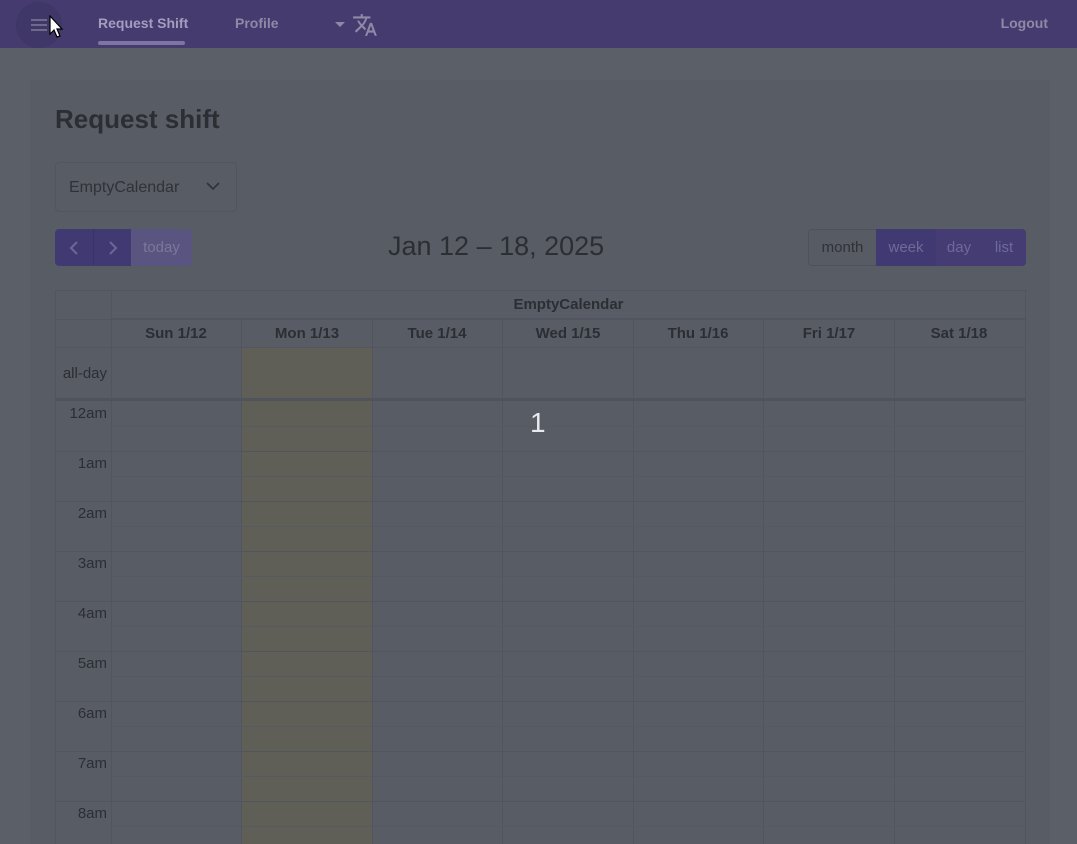 Image resolution: width=1077 pixels, height=844 pixels. I want to click on day-header-sat: Sat 1/18, so click(959, 333).